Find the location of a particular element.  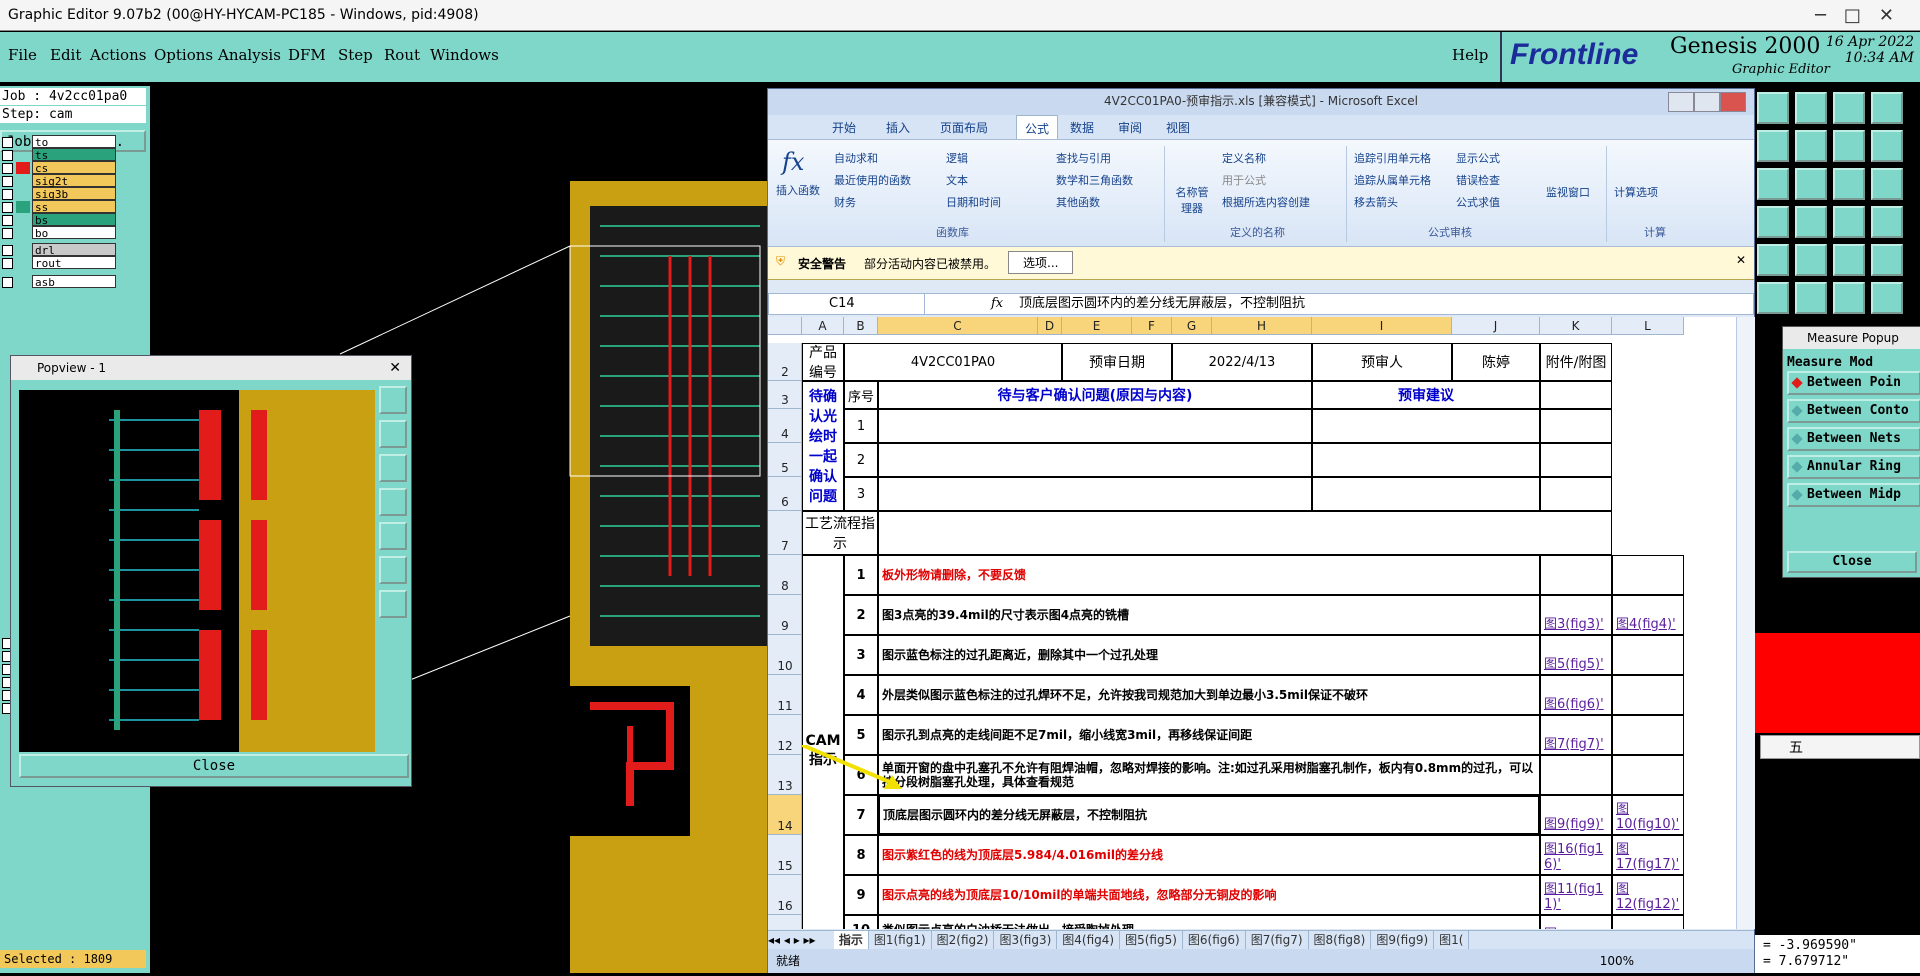

menu-dfm: DFM is located at coordinates (307, 55).